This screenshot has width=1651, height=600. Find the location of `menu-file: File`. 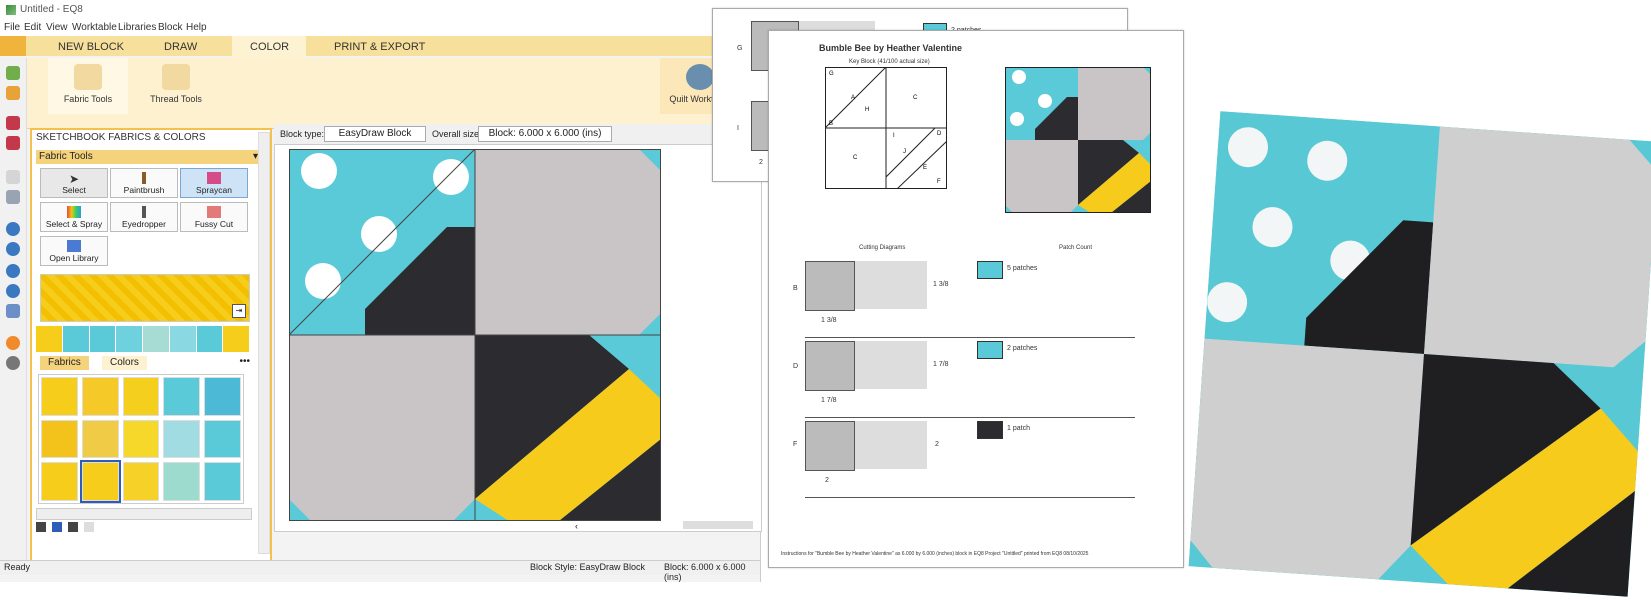

menu-file: File is located at coordinates (12, 27).